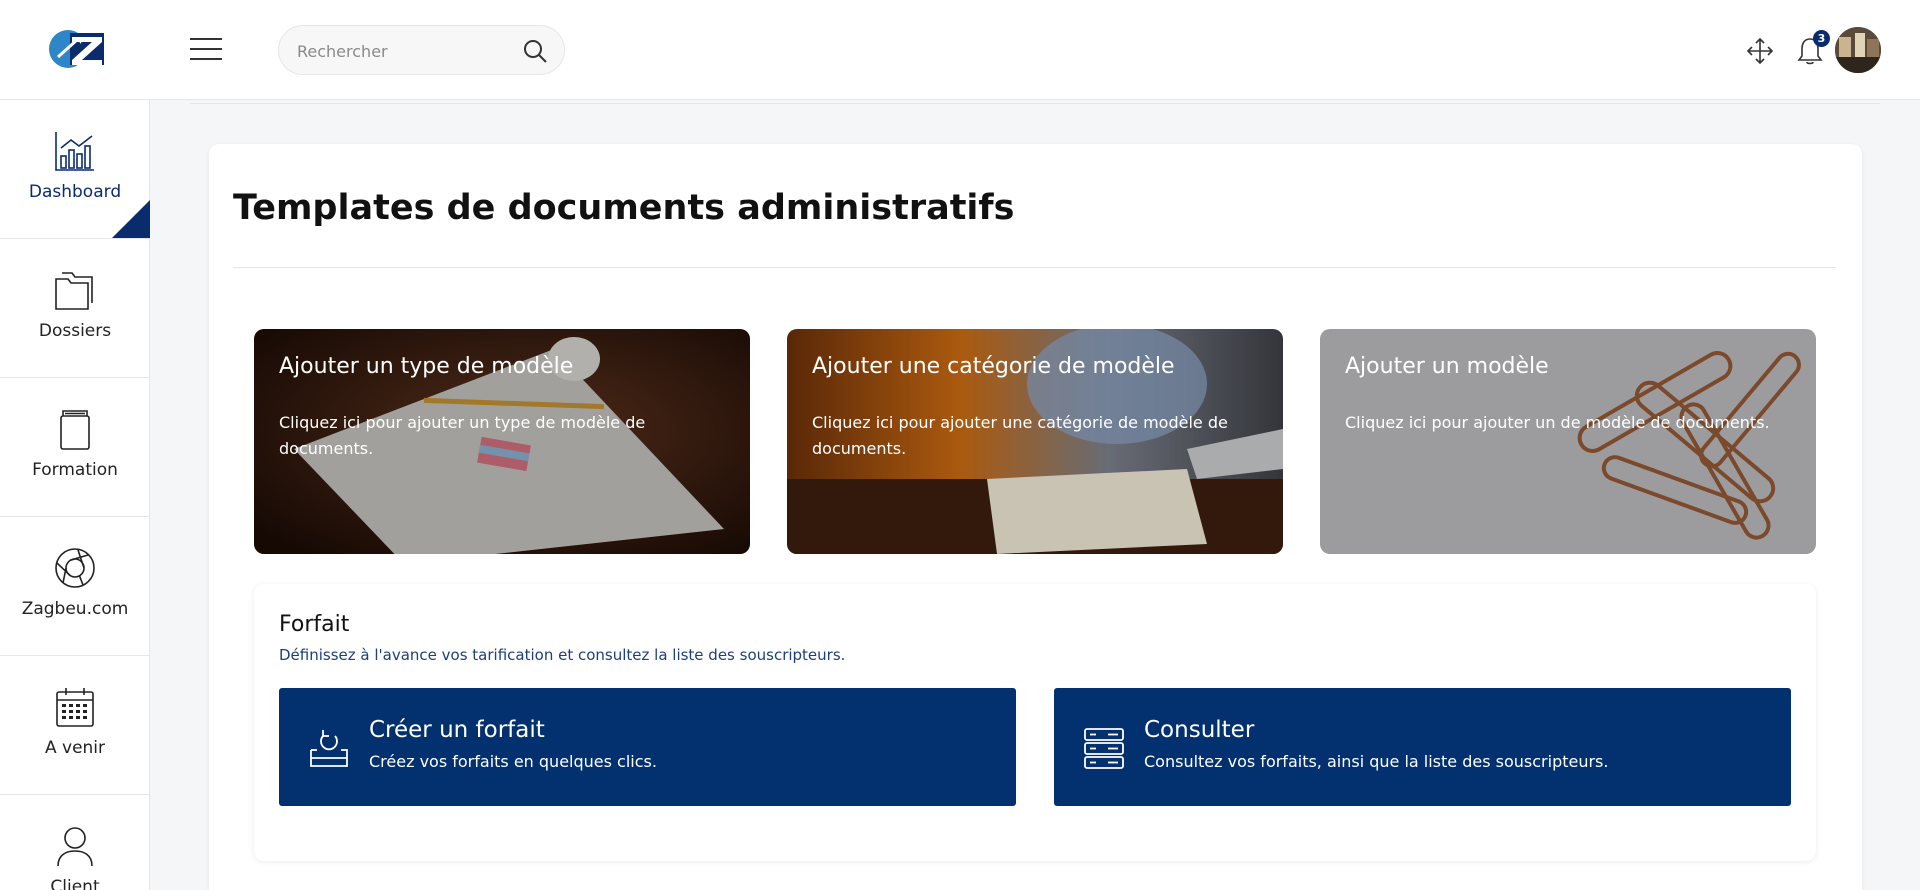 The width and height of the screenshot is (1920, 890). Describe the element at coordinates (513, 761) in the screenshot. I see `create-forfait-desc: Créez vos forfaits en quelques clics.` at that location.